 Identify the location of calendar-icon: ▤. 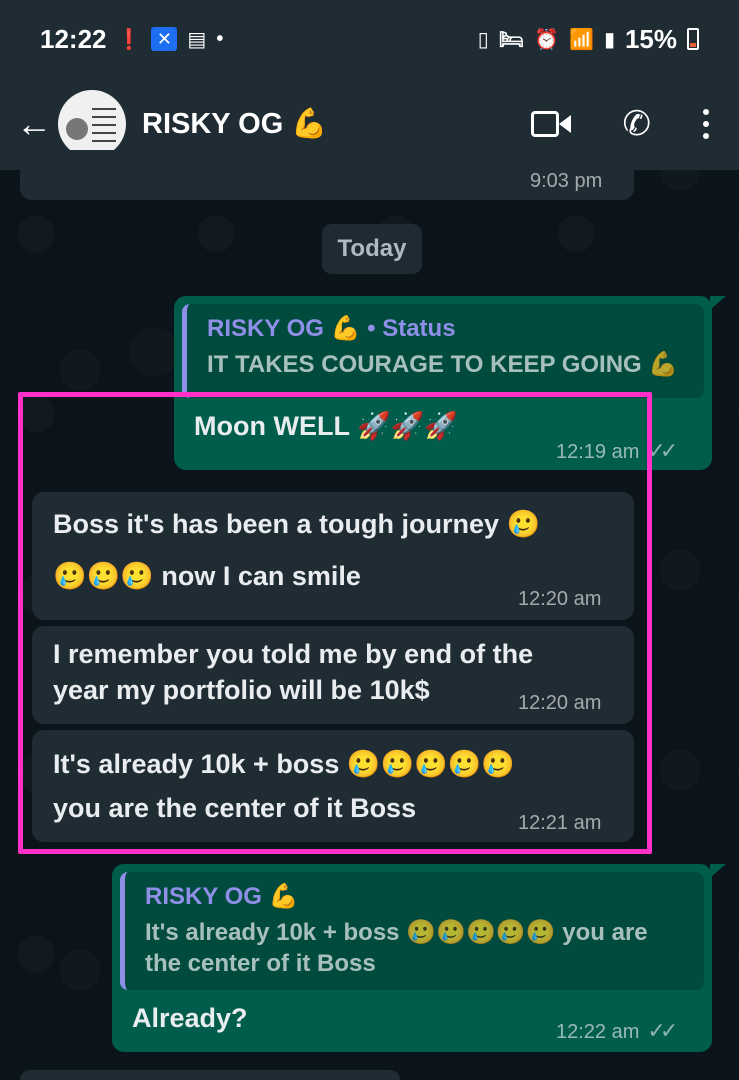
(197, 39).